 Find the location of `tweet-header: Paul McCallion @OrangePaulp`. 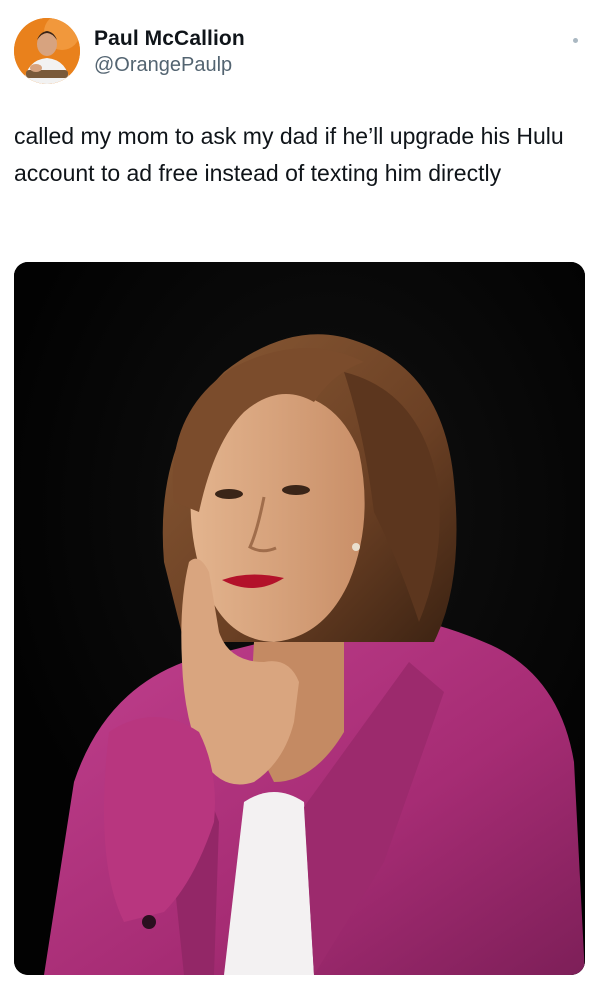

tweet-header: Paul McCallion @OrangePaulp is located at coordinates (299, 52).